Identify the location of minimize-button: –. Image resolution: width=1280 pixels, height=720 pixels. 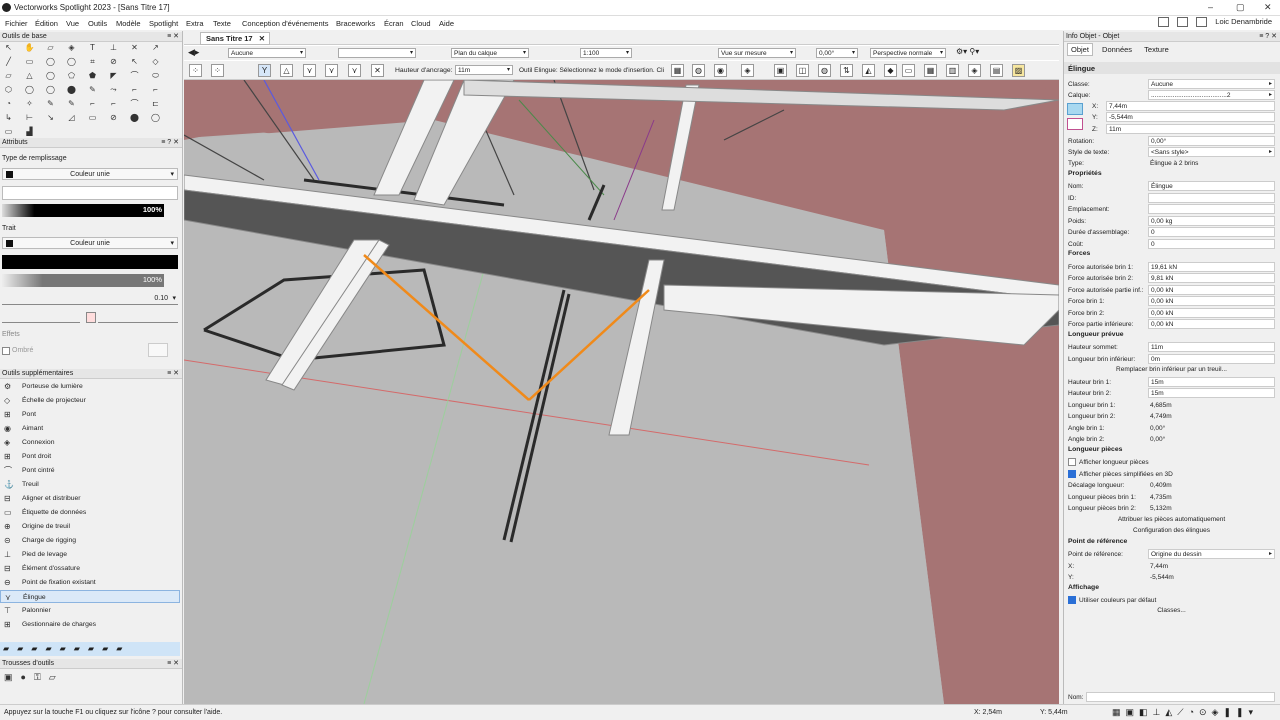
(1210, 7).